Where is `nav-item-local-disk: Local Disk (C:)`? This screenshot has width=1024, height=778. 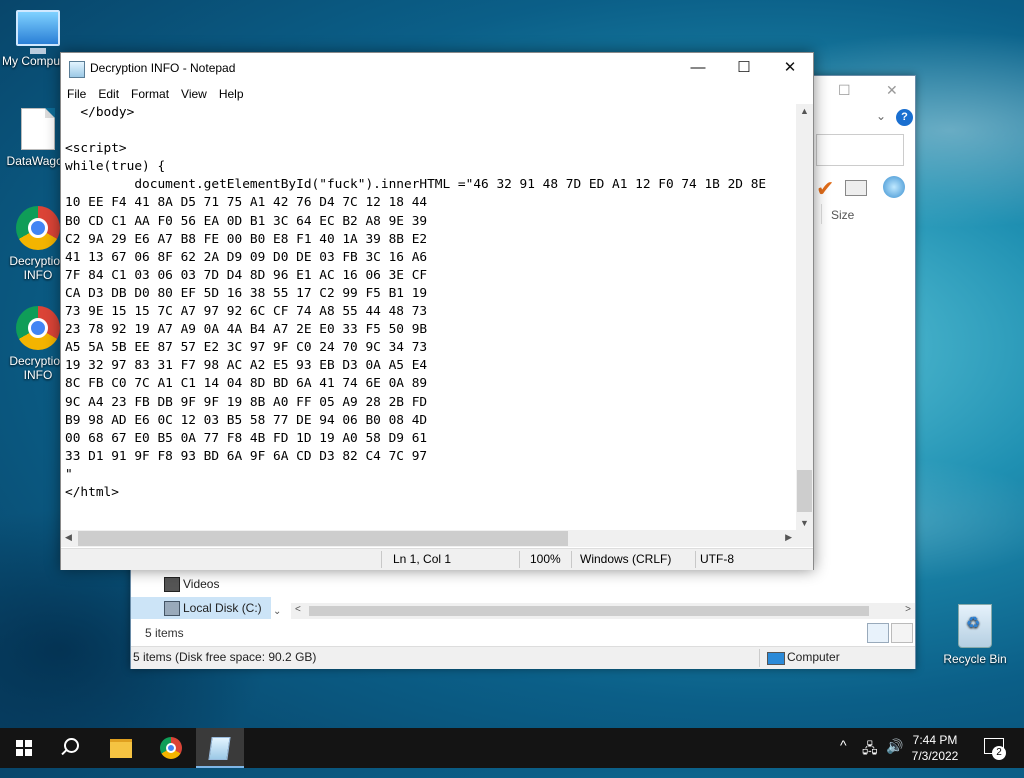
nav-item-local-disk: Local Disk (C:) is located at coordinates (201, 608).